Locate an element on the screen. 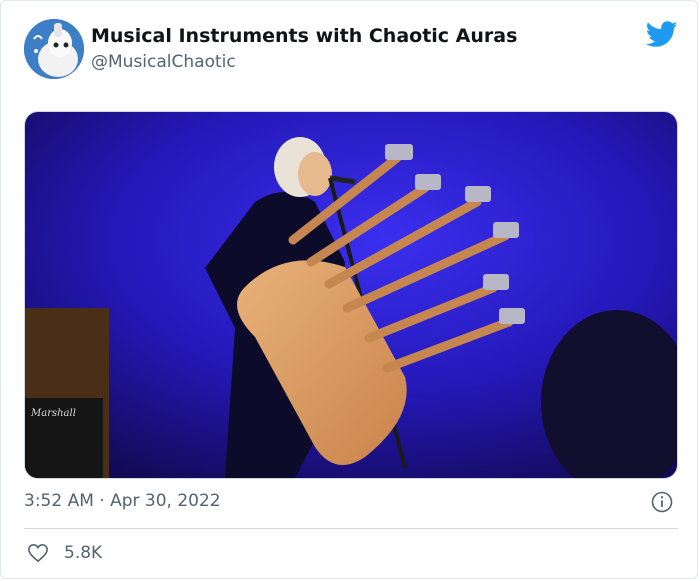 The height and width of the screenshot is (581, 700). user-handle: @MusicalChaotic is located at coordinates (163, 62).